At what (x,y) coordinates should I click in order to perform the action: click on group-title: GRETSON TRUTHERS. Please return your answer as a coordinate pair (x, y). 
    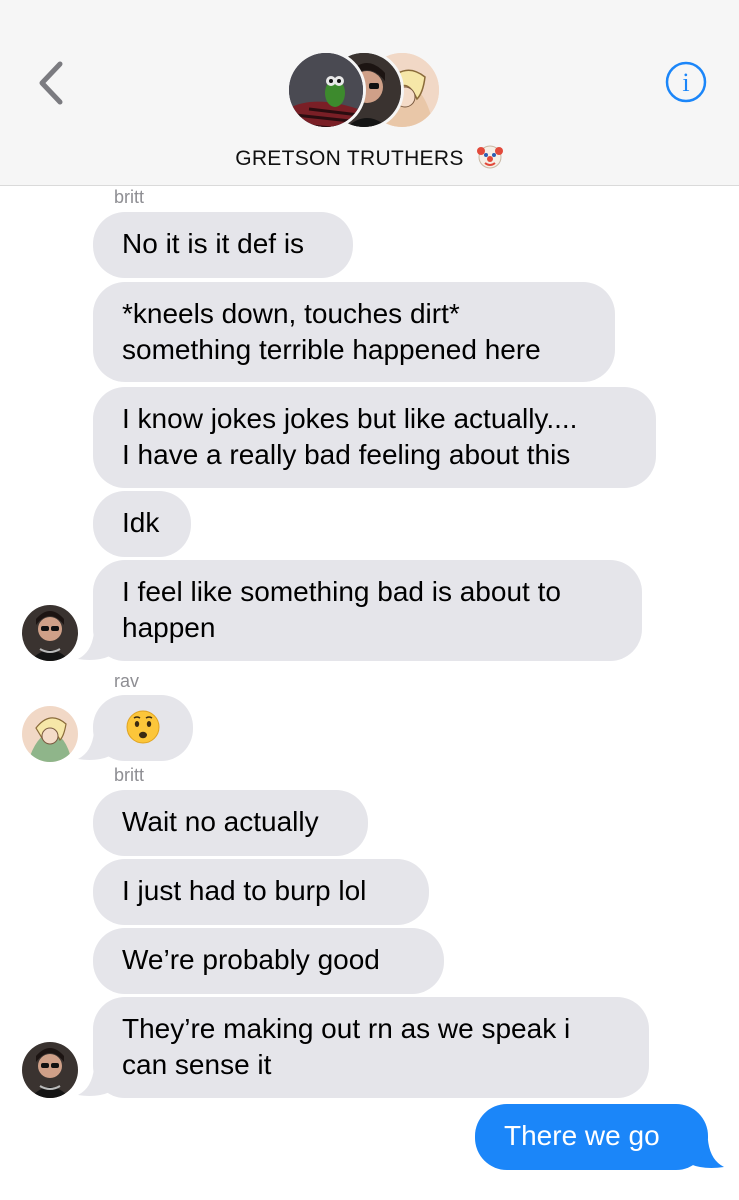
    Looking at the image, I should click on (369, 159).